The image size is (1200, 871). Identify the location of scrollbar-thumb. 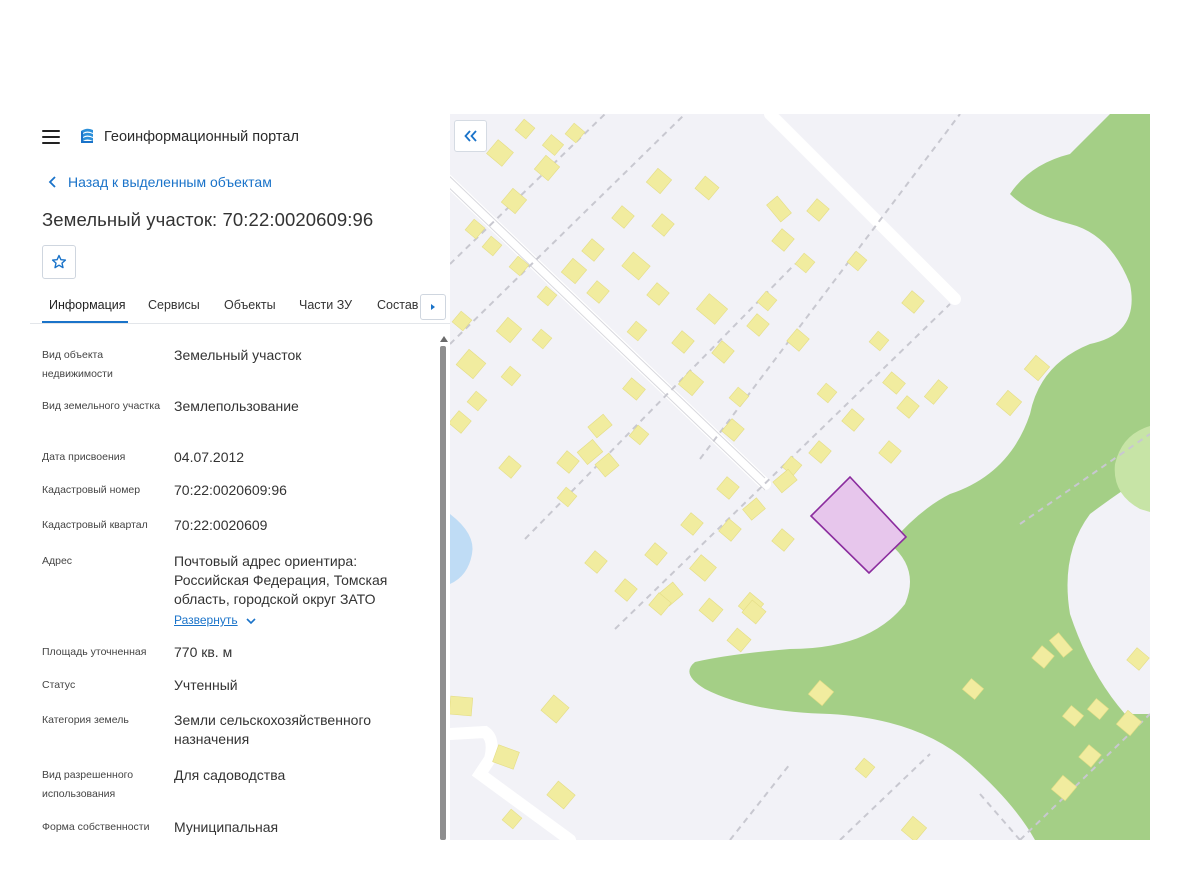
(443, 593).